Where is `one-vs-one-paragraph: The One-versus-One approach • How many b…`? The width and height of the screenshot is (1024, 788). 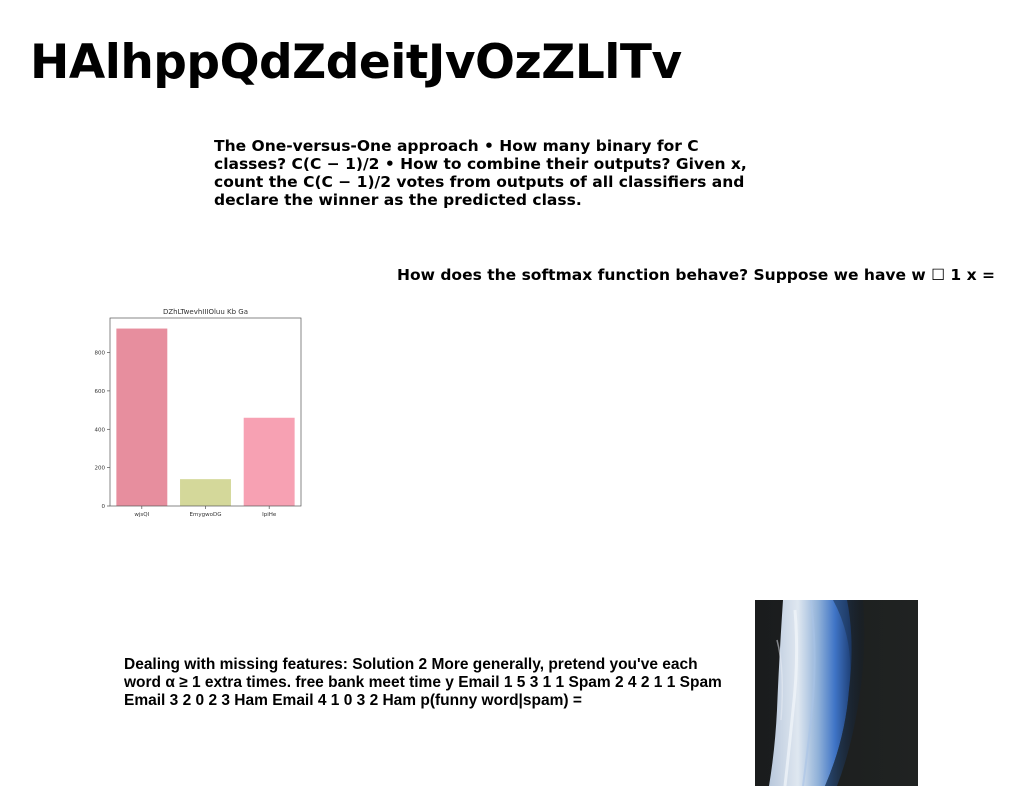 one-vs-one-paragraph: The One-versus-One approach • How many b… is located at coordinates (480, 173).